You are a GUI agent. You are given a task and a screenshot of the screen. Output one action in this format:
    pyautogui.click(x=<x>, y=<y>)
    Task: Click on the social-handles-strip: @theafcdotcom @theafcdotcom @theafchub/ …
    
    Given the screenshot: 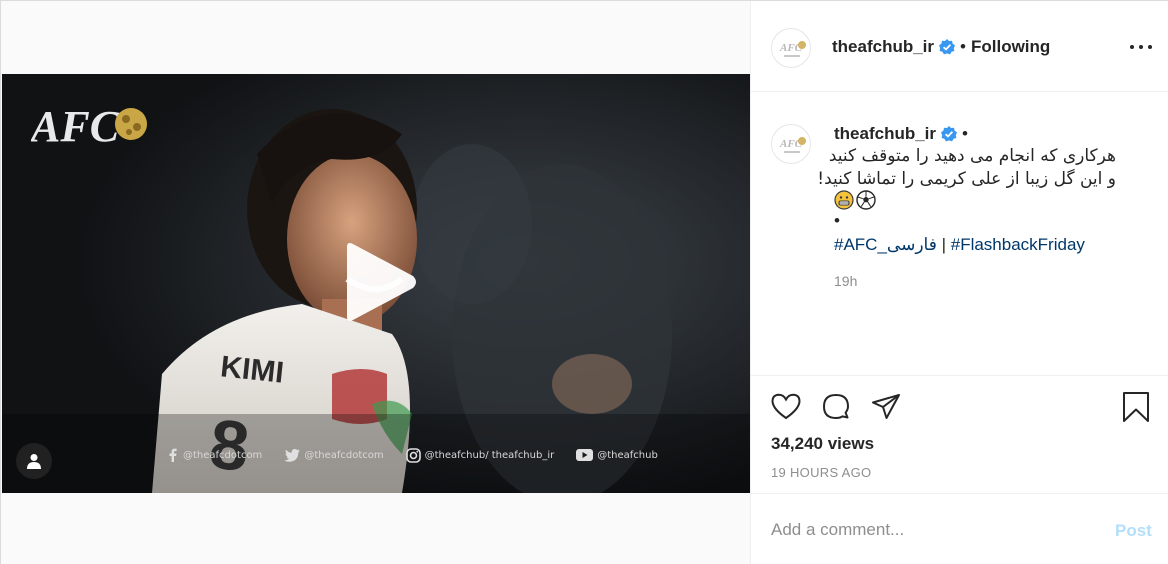 What is the action you would take?
    pyautogui.click(x=412, y=455)
    